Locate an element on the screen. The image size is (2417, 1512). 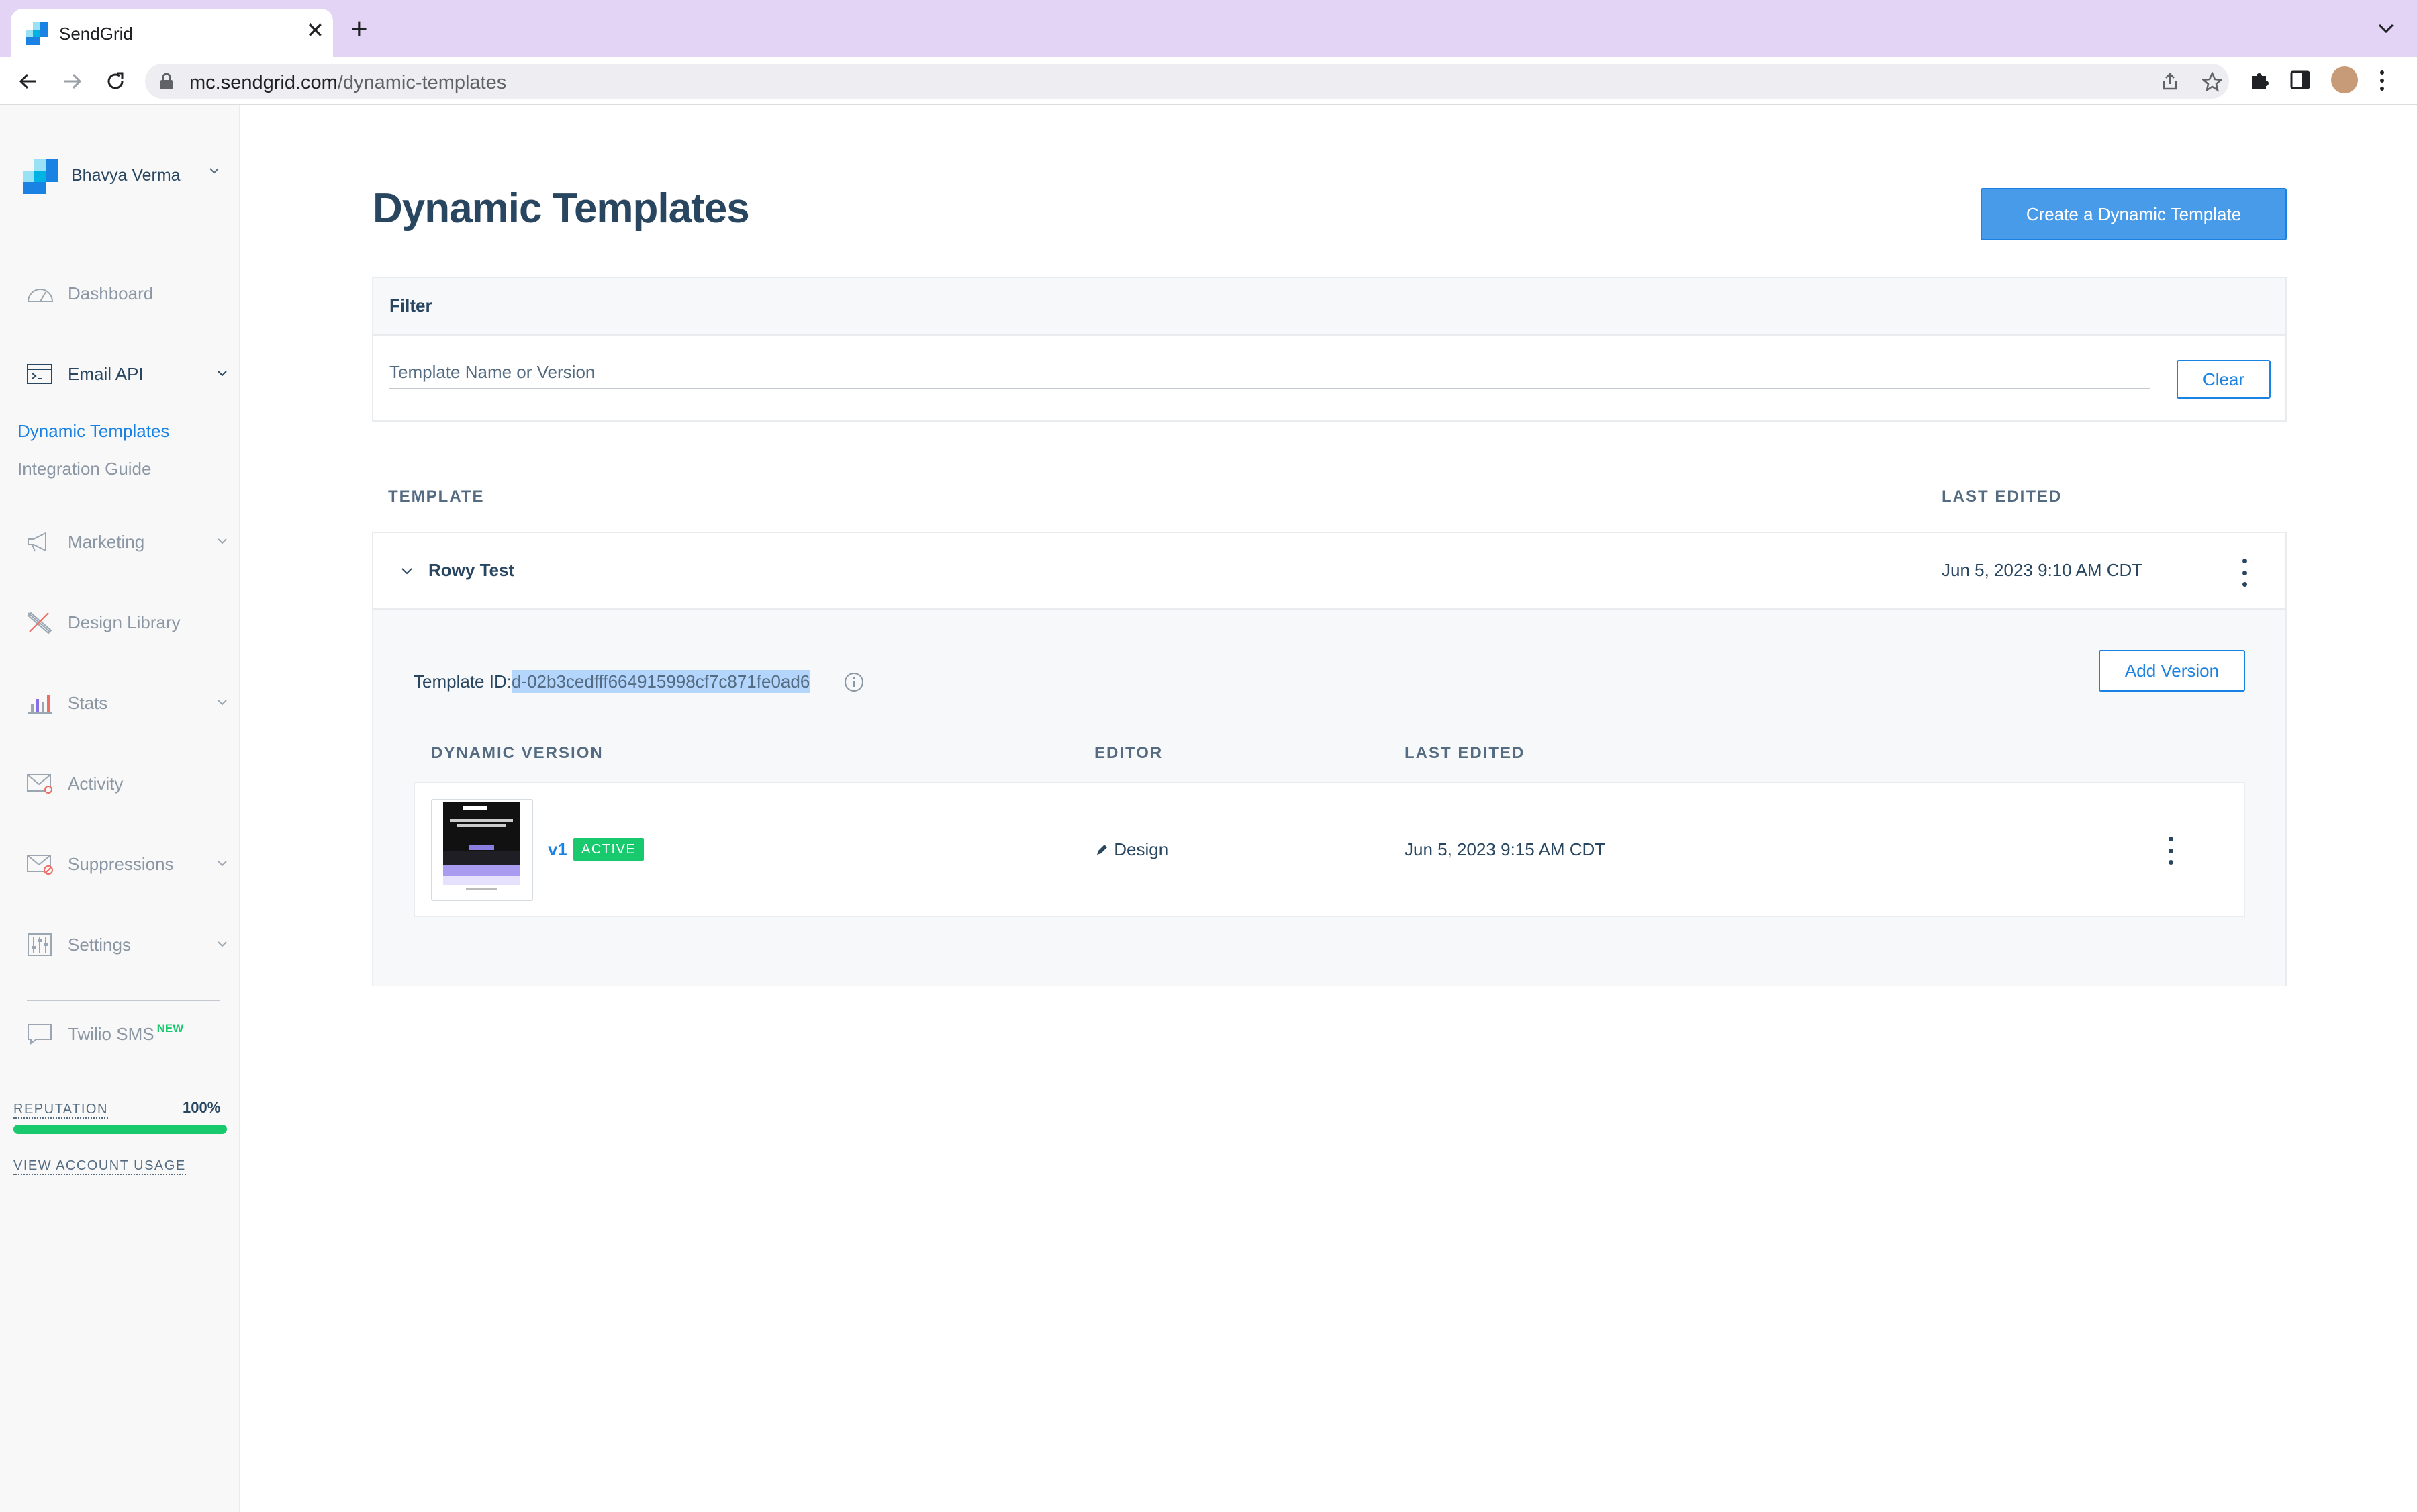
reload-icon is located at coordinates (116, 81).